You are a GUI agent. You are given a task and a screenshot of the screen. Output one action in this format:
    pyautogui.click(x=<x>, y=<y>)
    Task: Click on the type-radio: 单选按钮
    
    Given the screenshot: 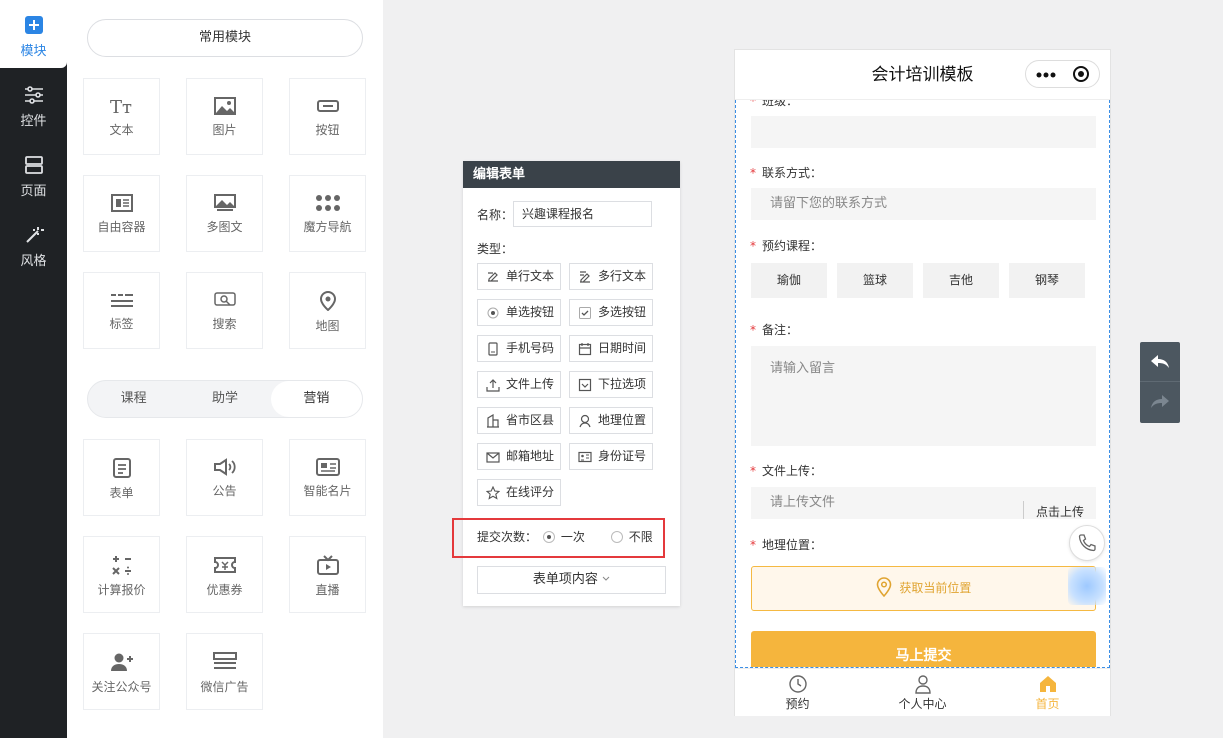 What is the action you would take?
    pyautogui.click(x=519, y=312)
    